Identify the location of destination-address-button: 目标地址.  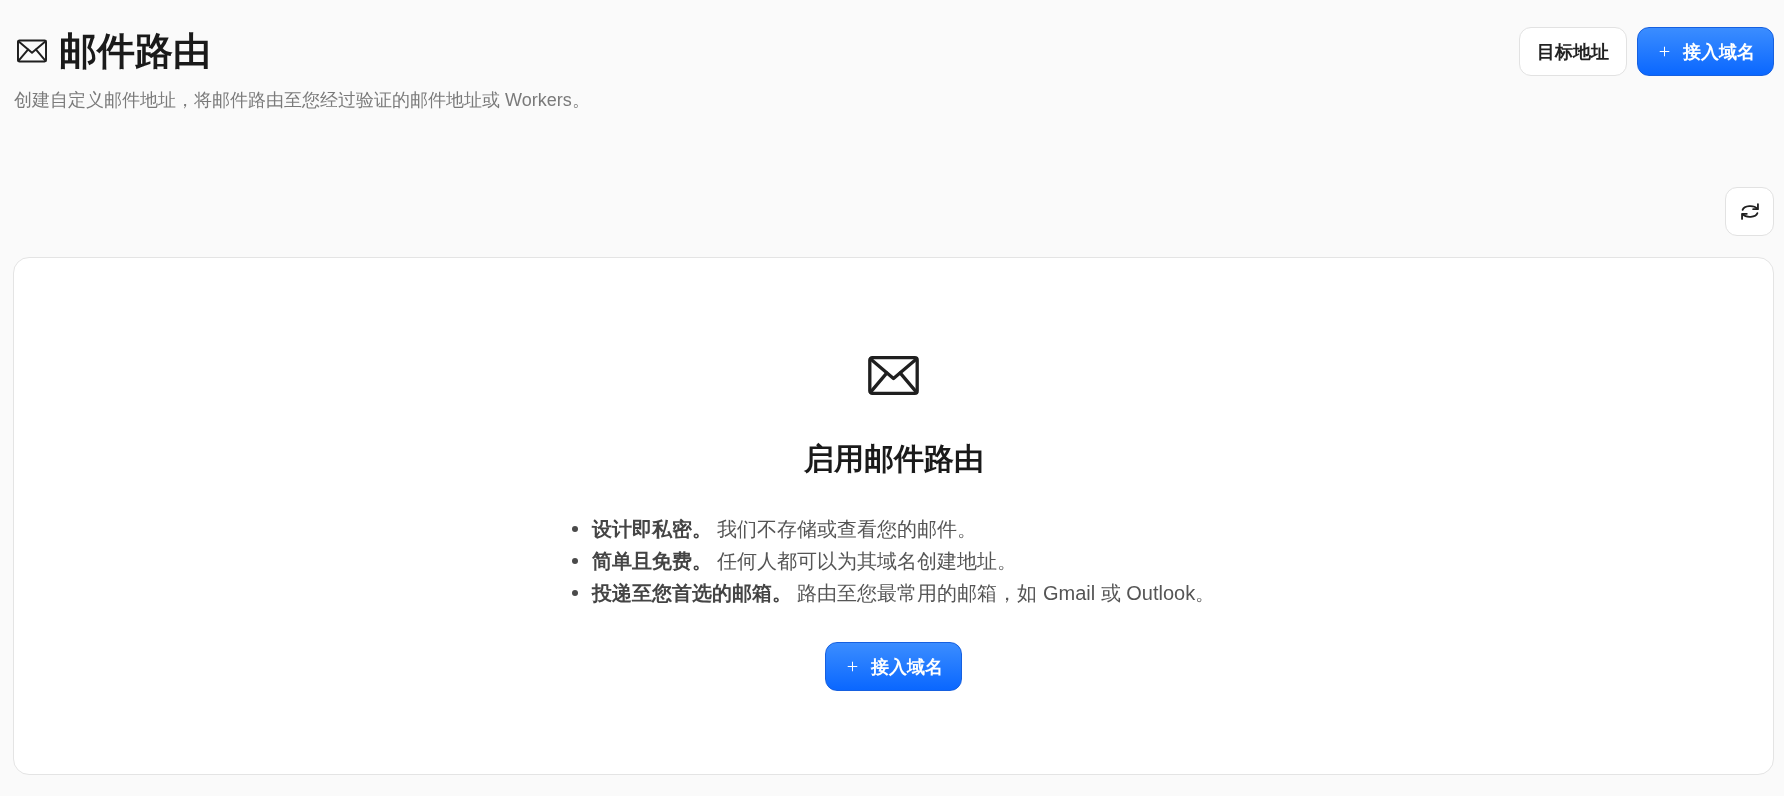
(1573, 51).